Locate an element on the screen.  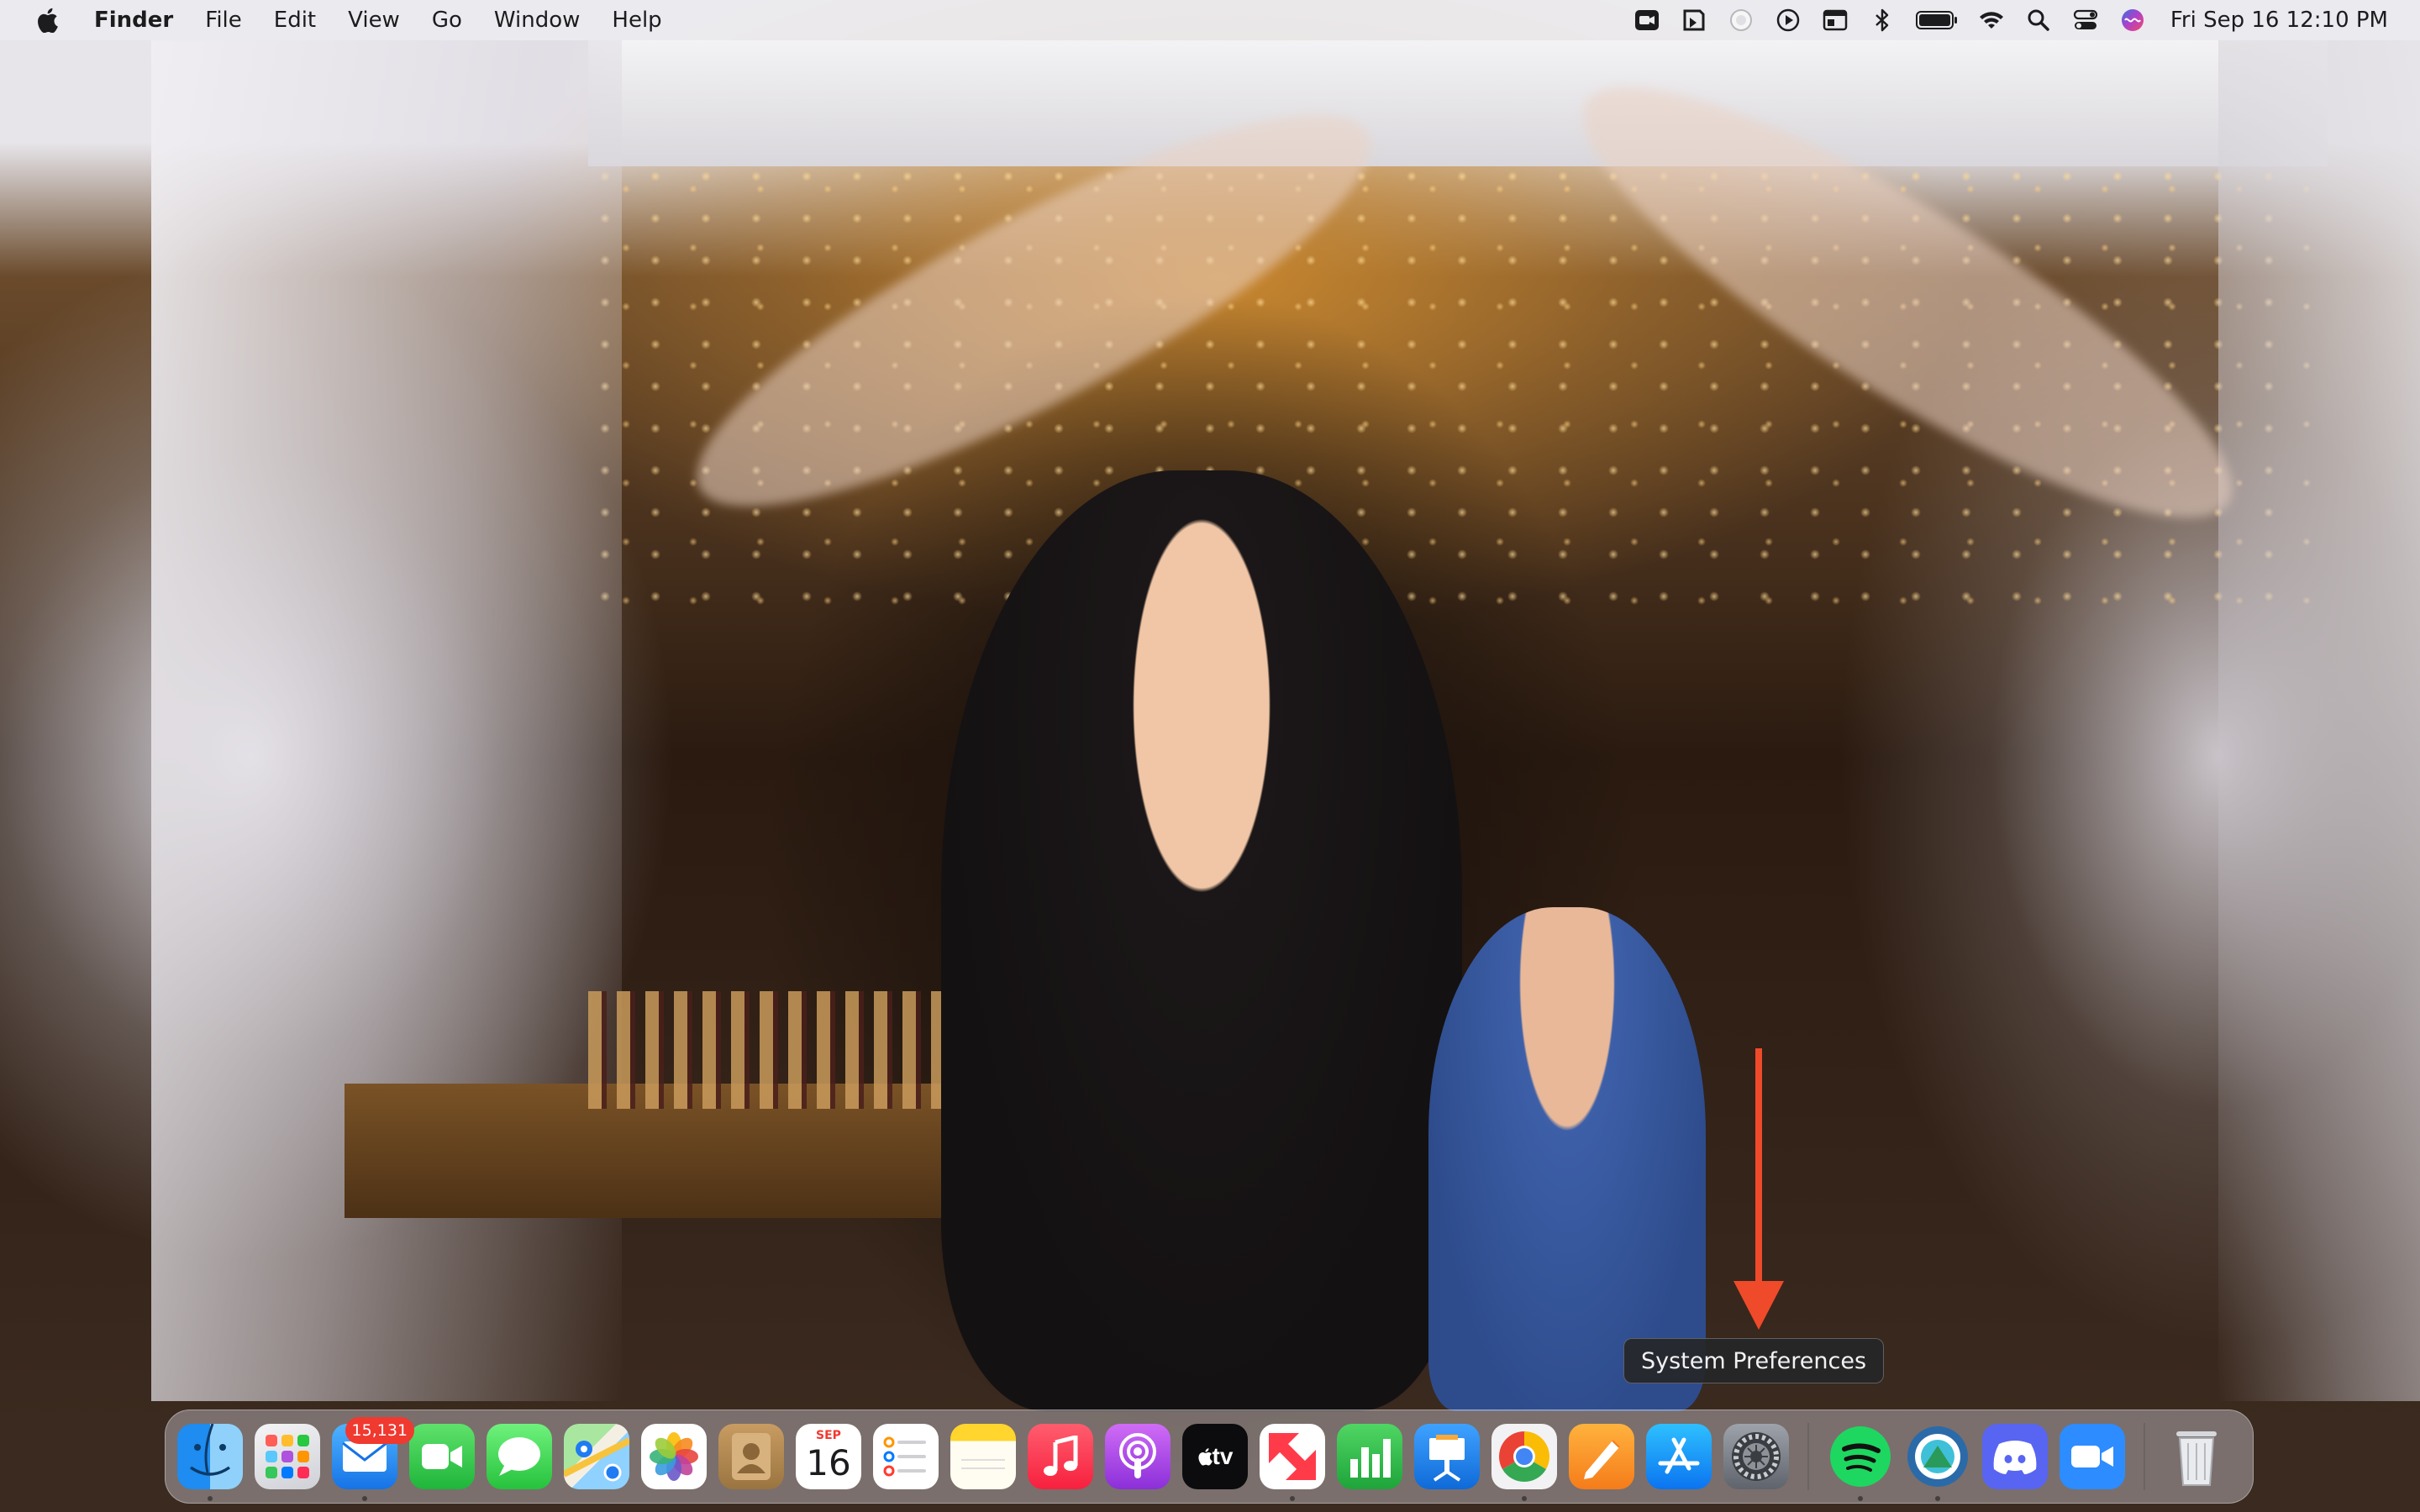
notes-icon is located at coordinates (983, 1456).